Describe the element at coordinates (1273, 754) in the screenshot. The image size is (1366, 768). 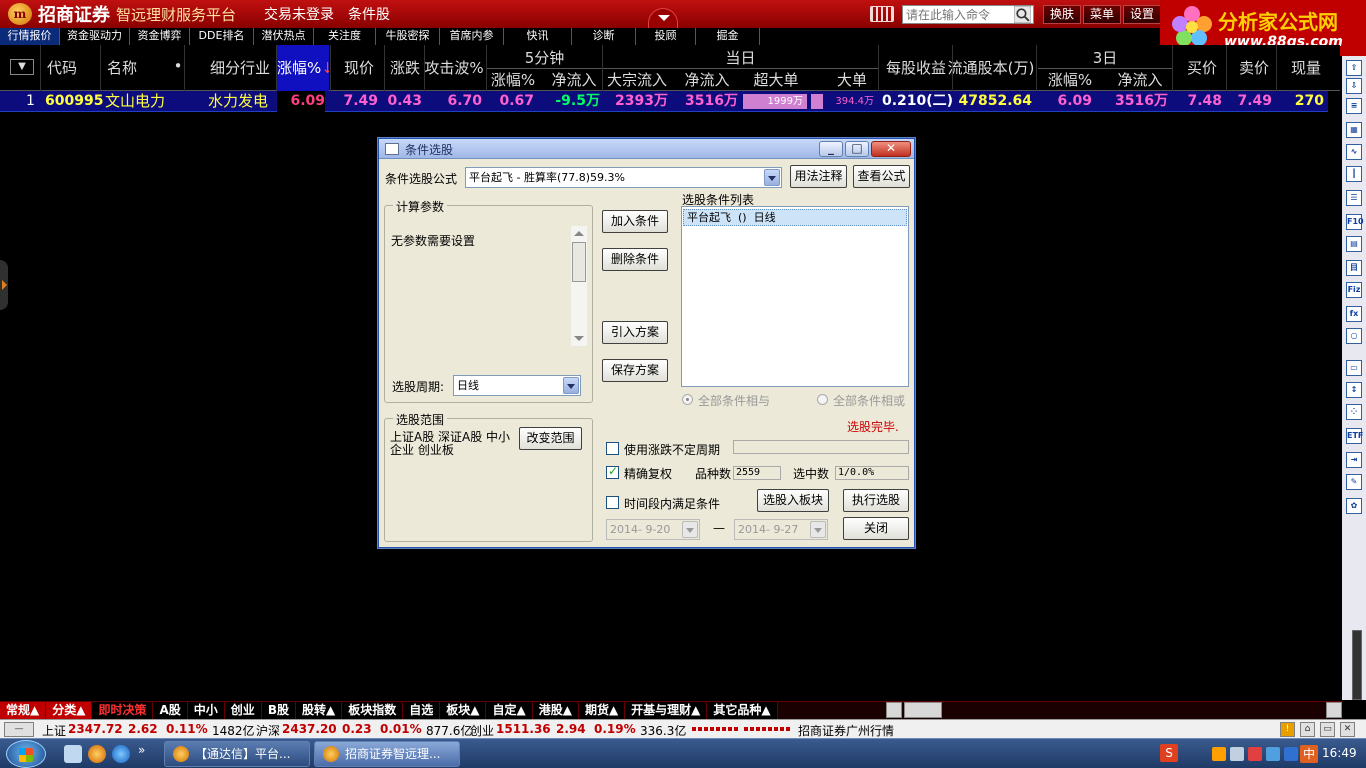
I see `network-icon` at that location.